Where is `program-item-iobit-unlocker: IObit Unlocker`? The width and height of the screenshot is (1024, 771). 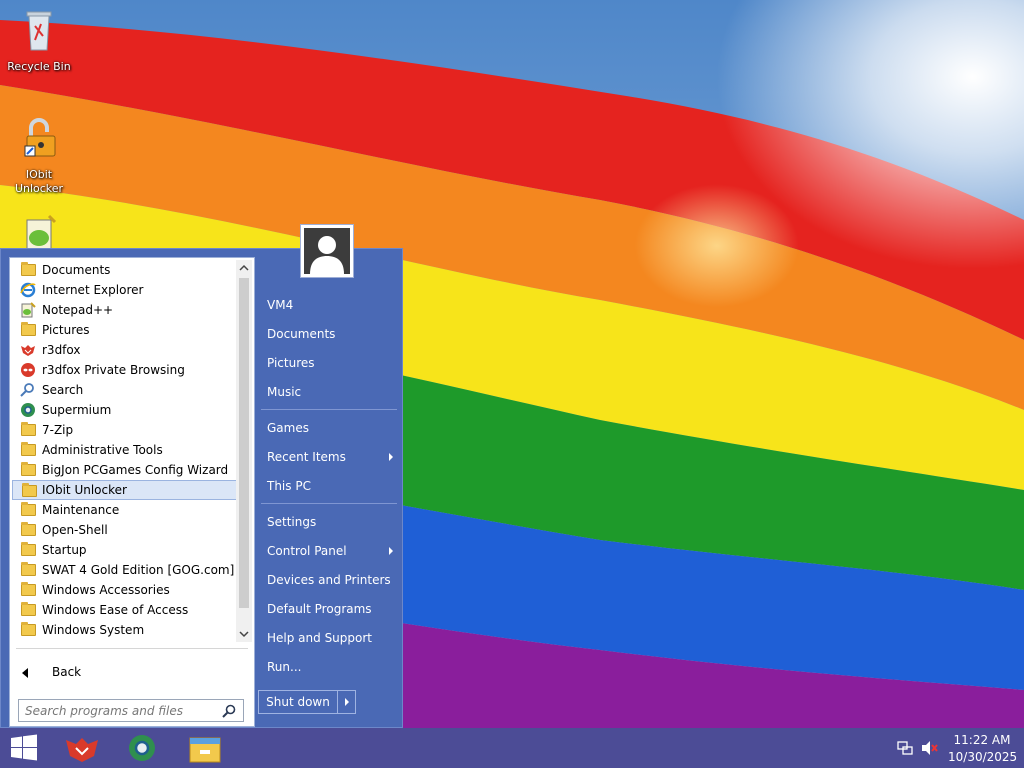 program-item-iobit-unlocker: IObit Unlocker is located at coordinates (126, 490).